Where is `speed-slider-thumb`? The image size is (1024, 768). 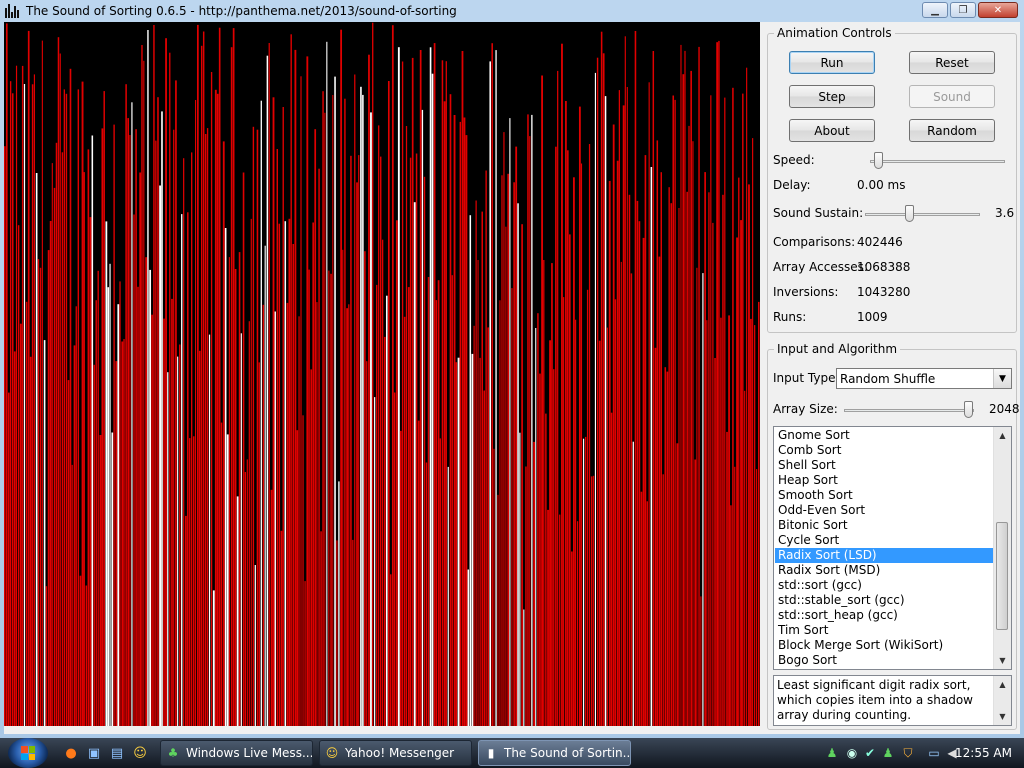
speed-slider-thumb is located at coordinates (878, 160).